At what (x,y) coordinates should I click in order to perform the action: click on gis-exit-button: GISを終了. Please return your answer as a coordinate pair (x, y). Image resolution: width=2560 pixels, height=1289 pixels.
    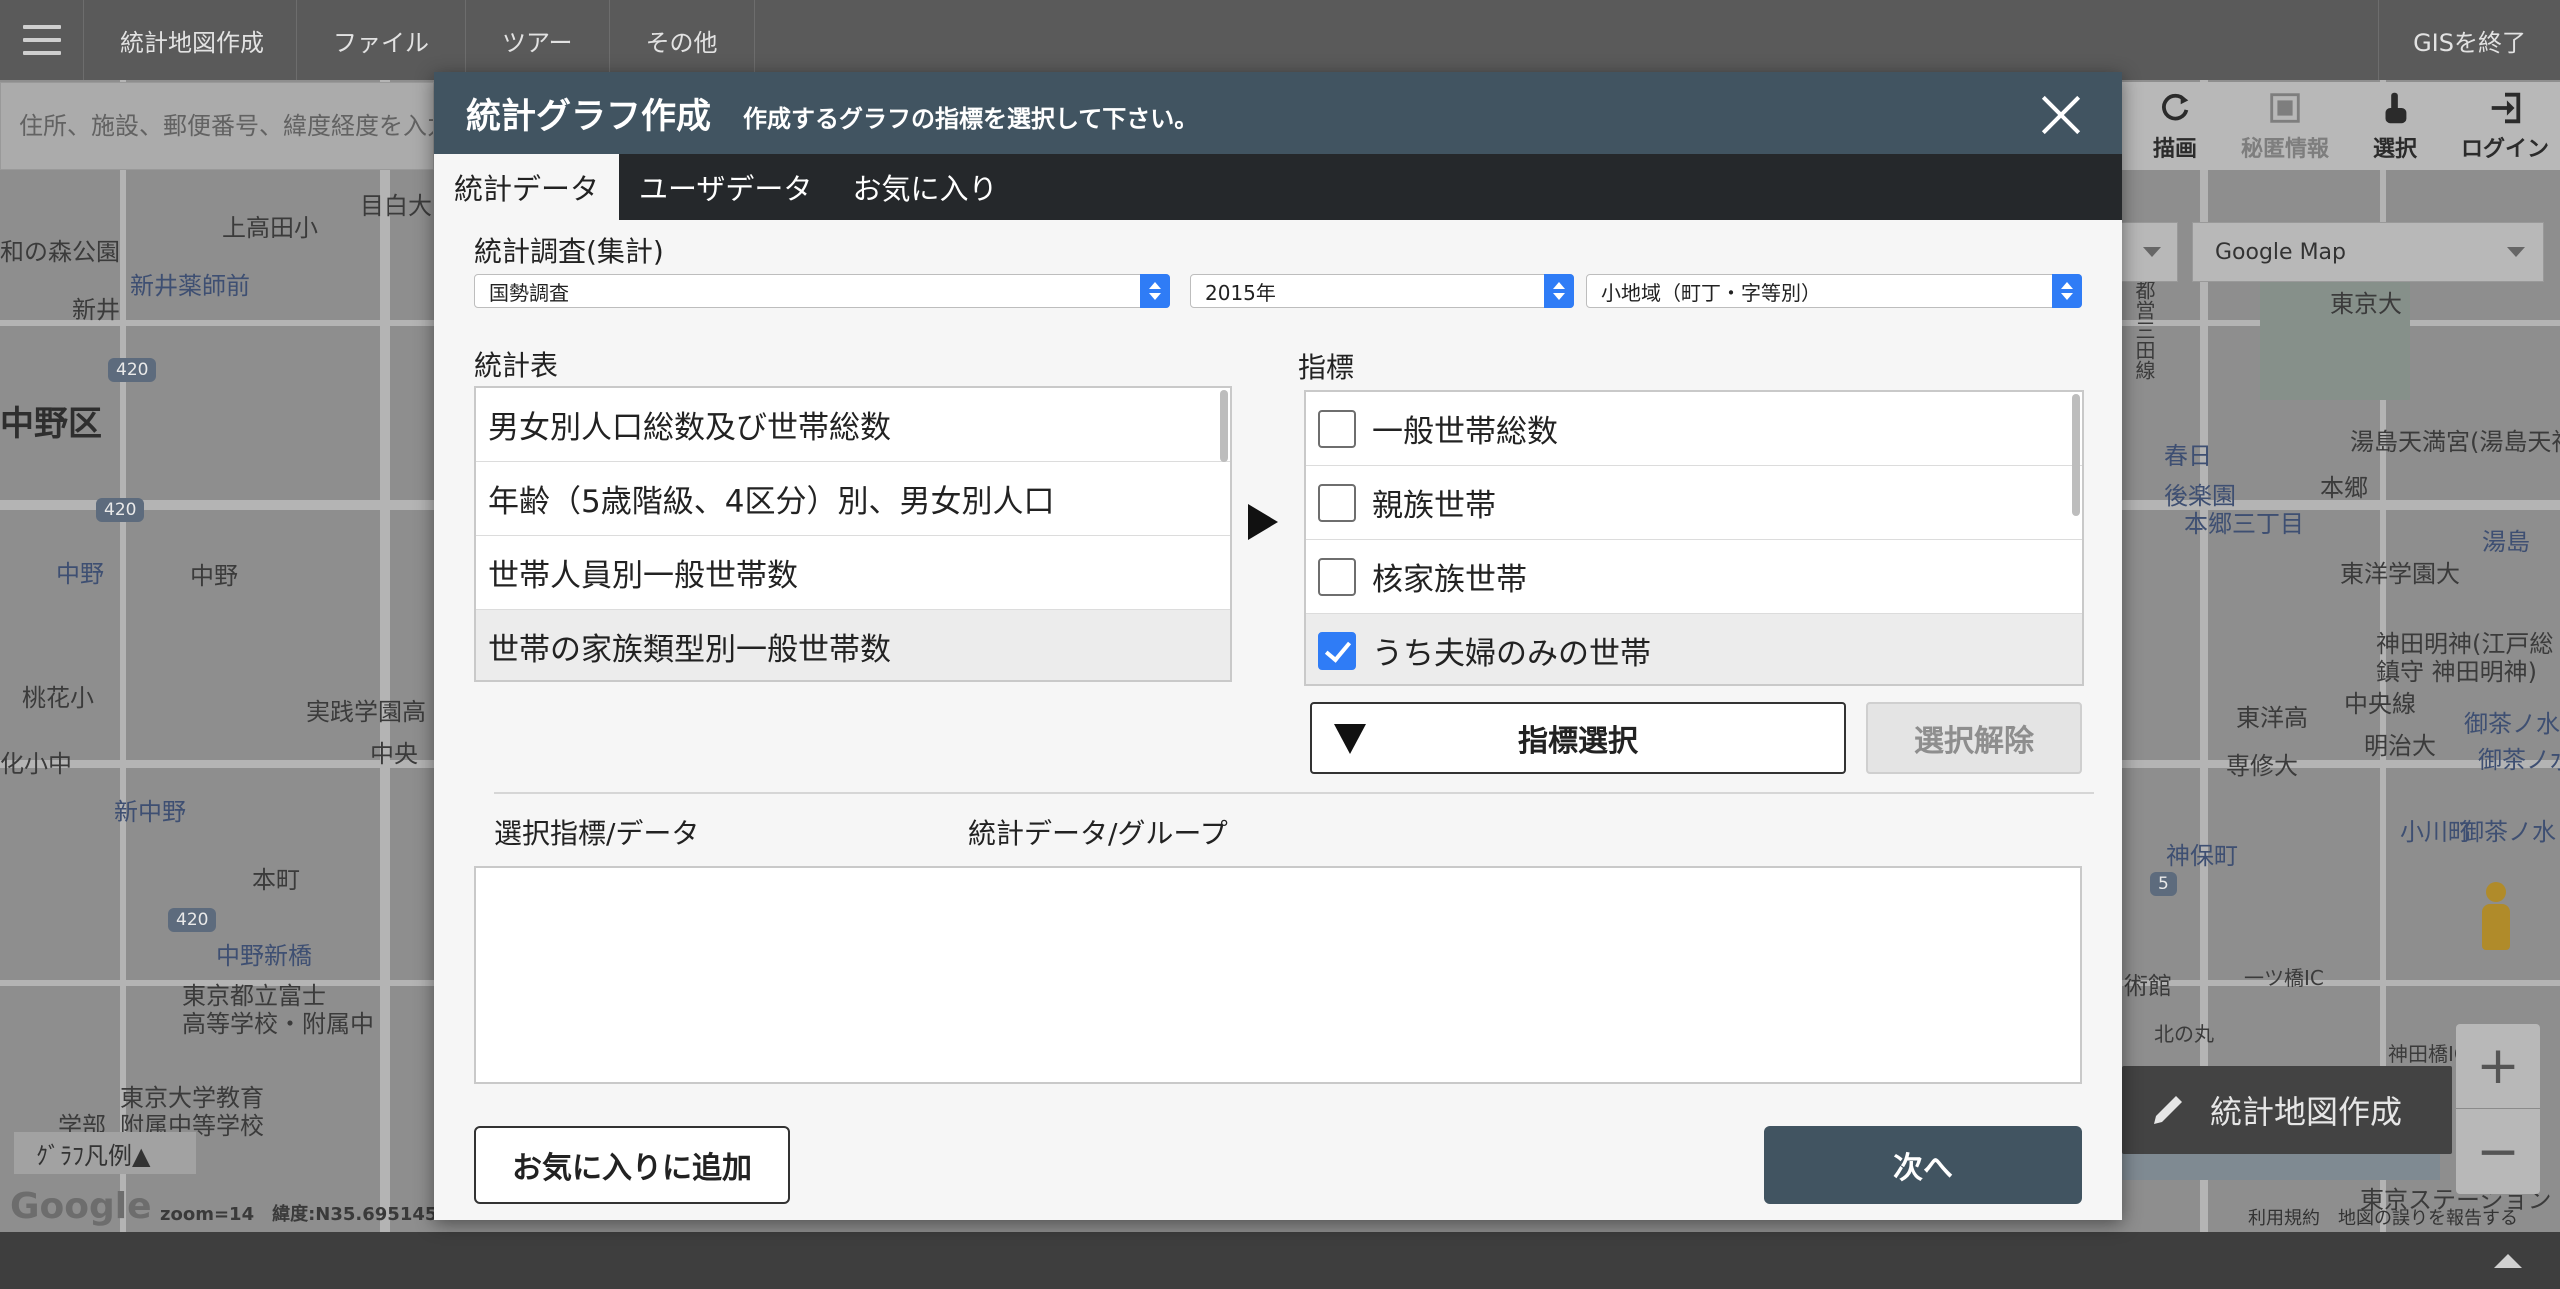
    Looking at the image, I should click on (2469, 40).